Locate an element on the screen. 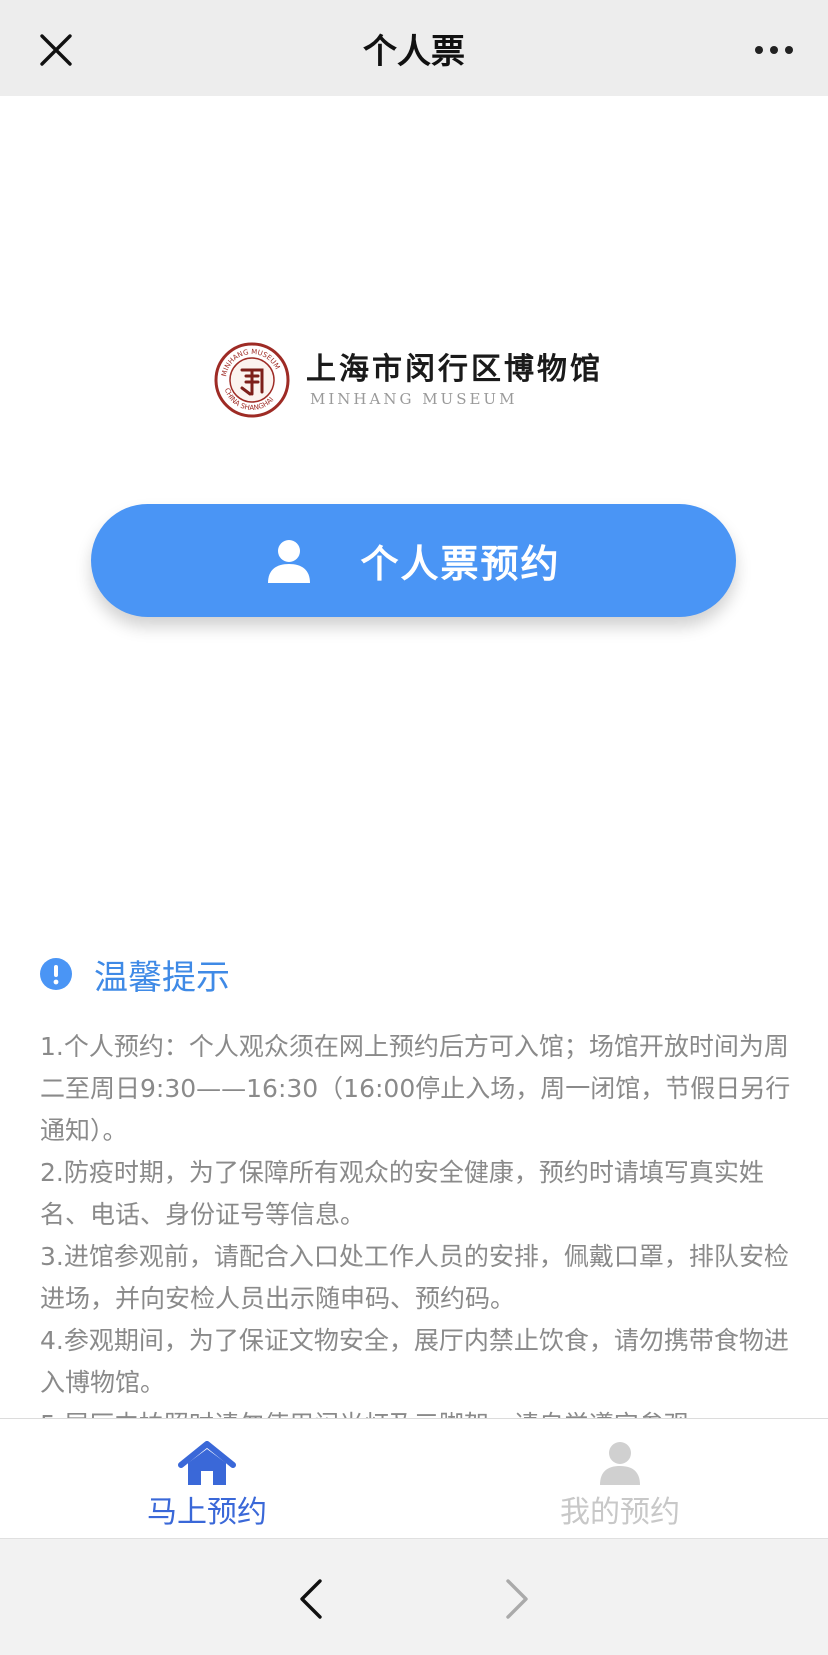 The width and height of the screenshot is (828, 1655). tab-my-bookings: 我的预约 is located at coordinates (620, 1479).